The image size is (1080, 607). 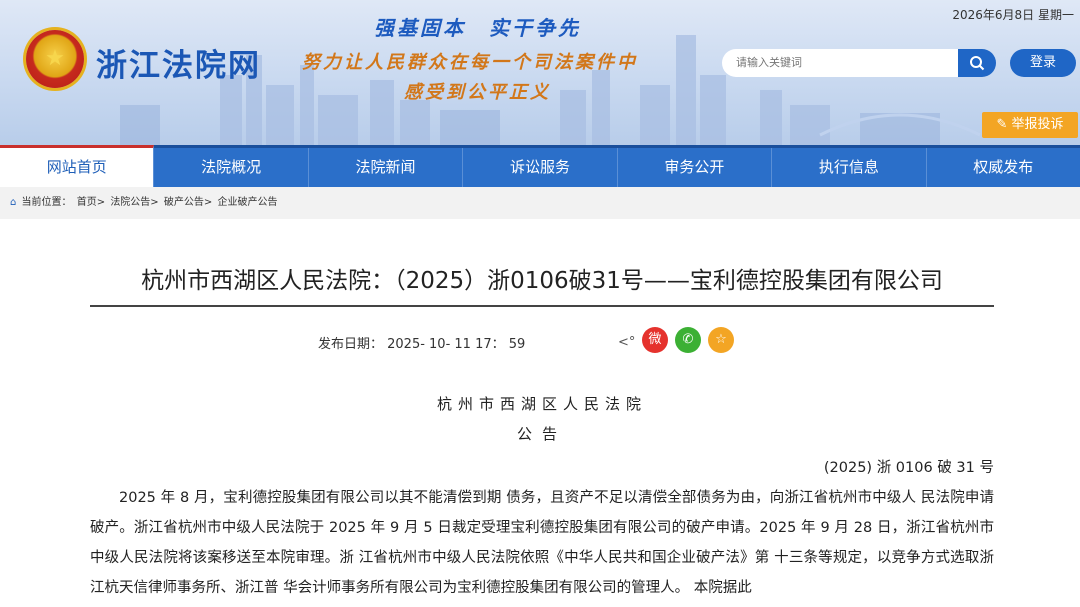 I want to click on court-emblem-icon: ★, so click(x=55, y=59).